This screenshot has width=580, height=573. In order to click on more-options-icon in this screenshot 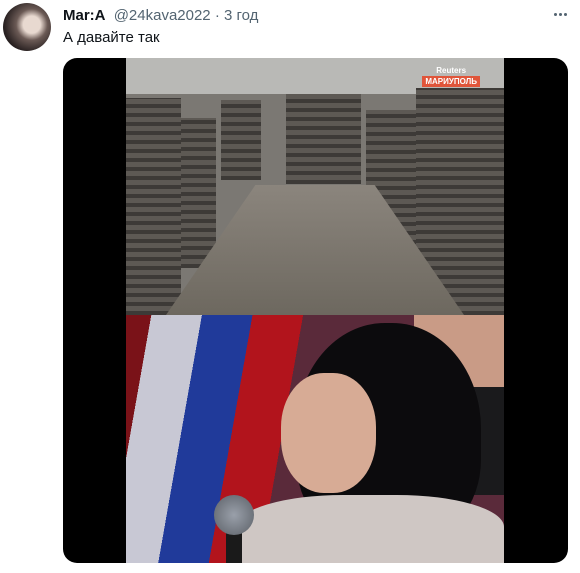, I will do `click(560, 14)`.